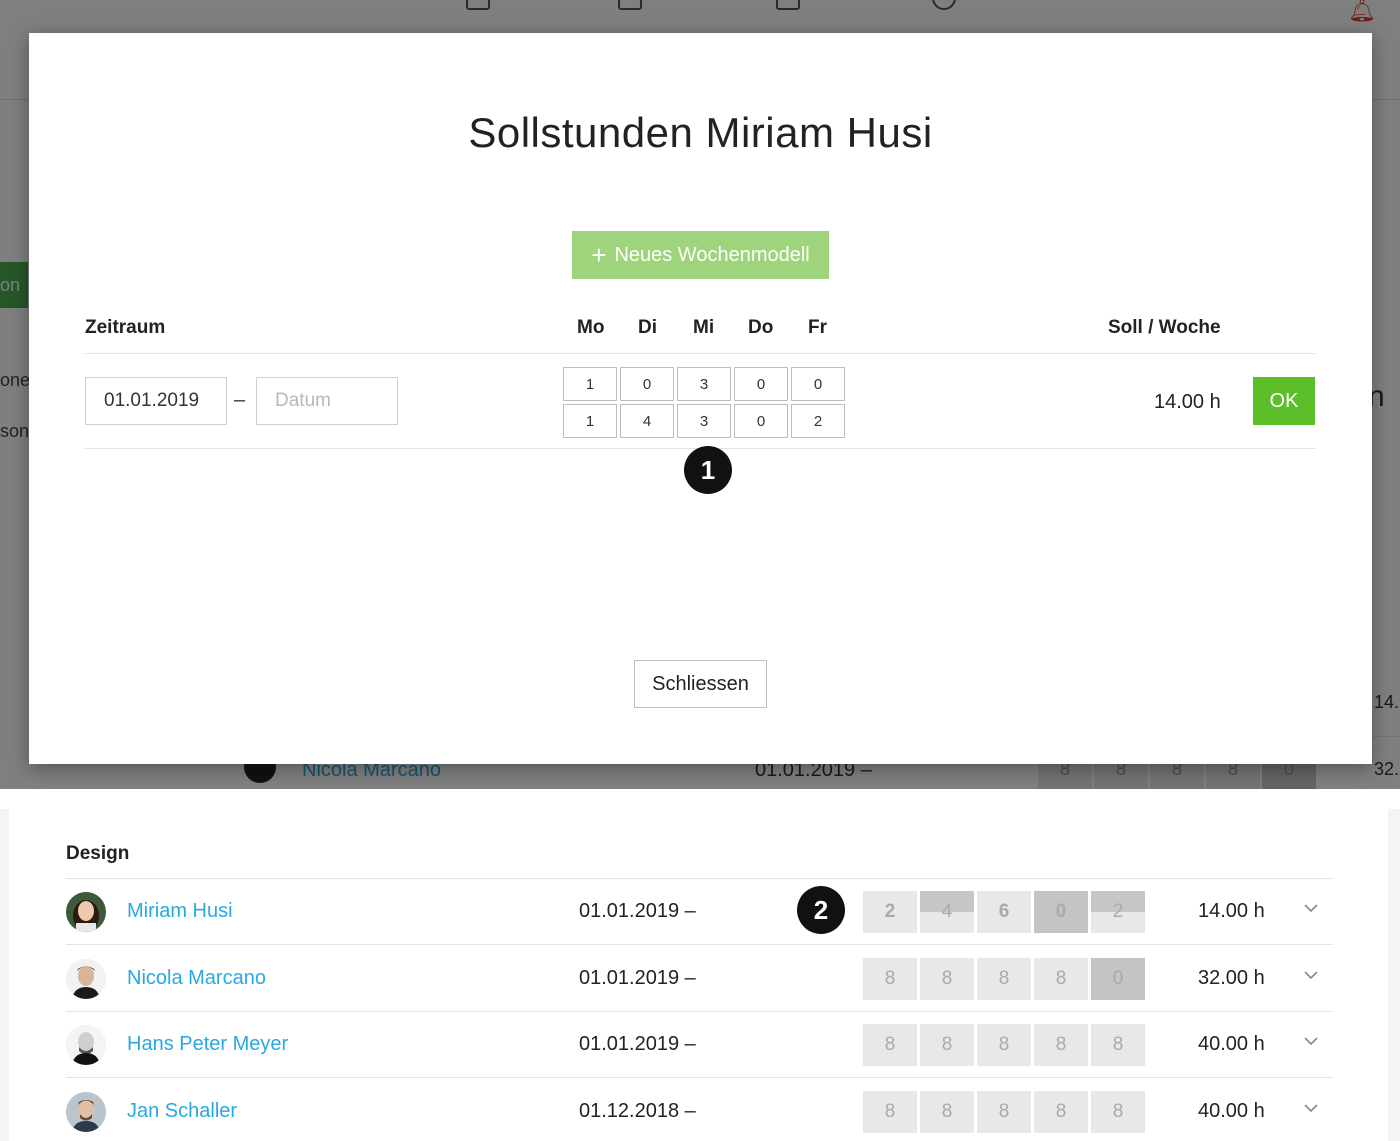  I want to click on hours-input-week2-fr, so click(818, 421).